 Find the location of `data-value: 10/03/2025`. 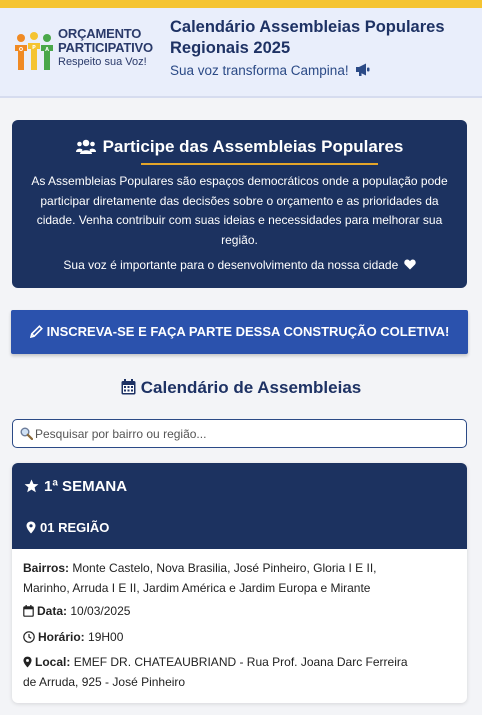

data-value: 10/03/2025 is located at coordinates (100, 611).